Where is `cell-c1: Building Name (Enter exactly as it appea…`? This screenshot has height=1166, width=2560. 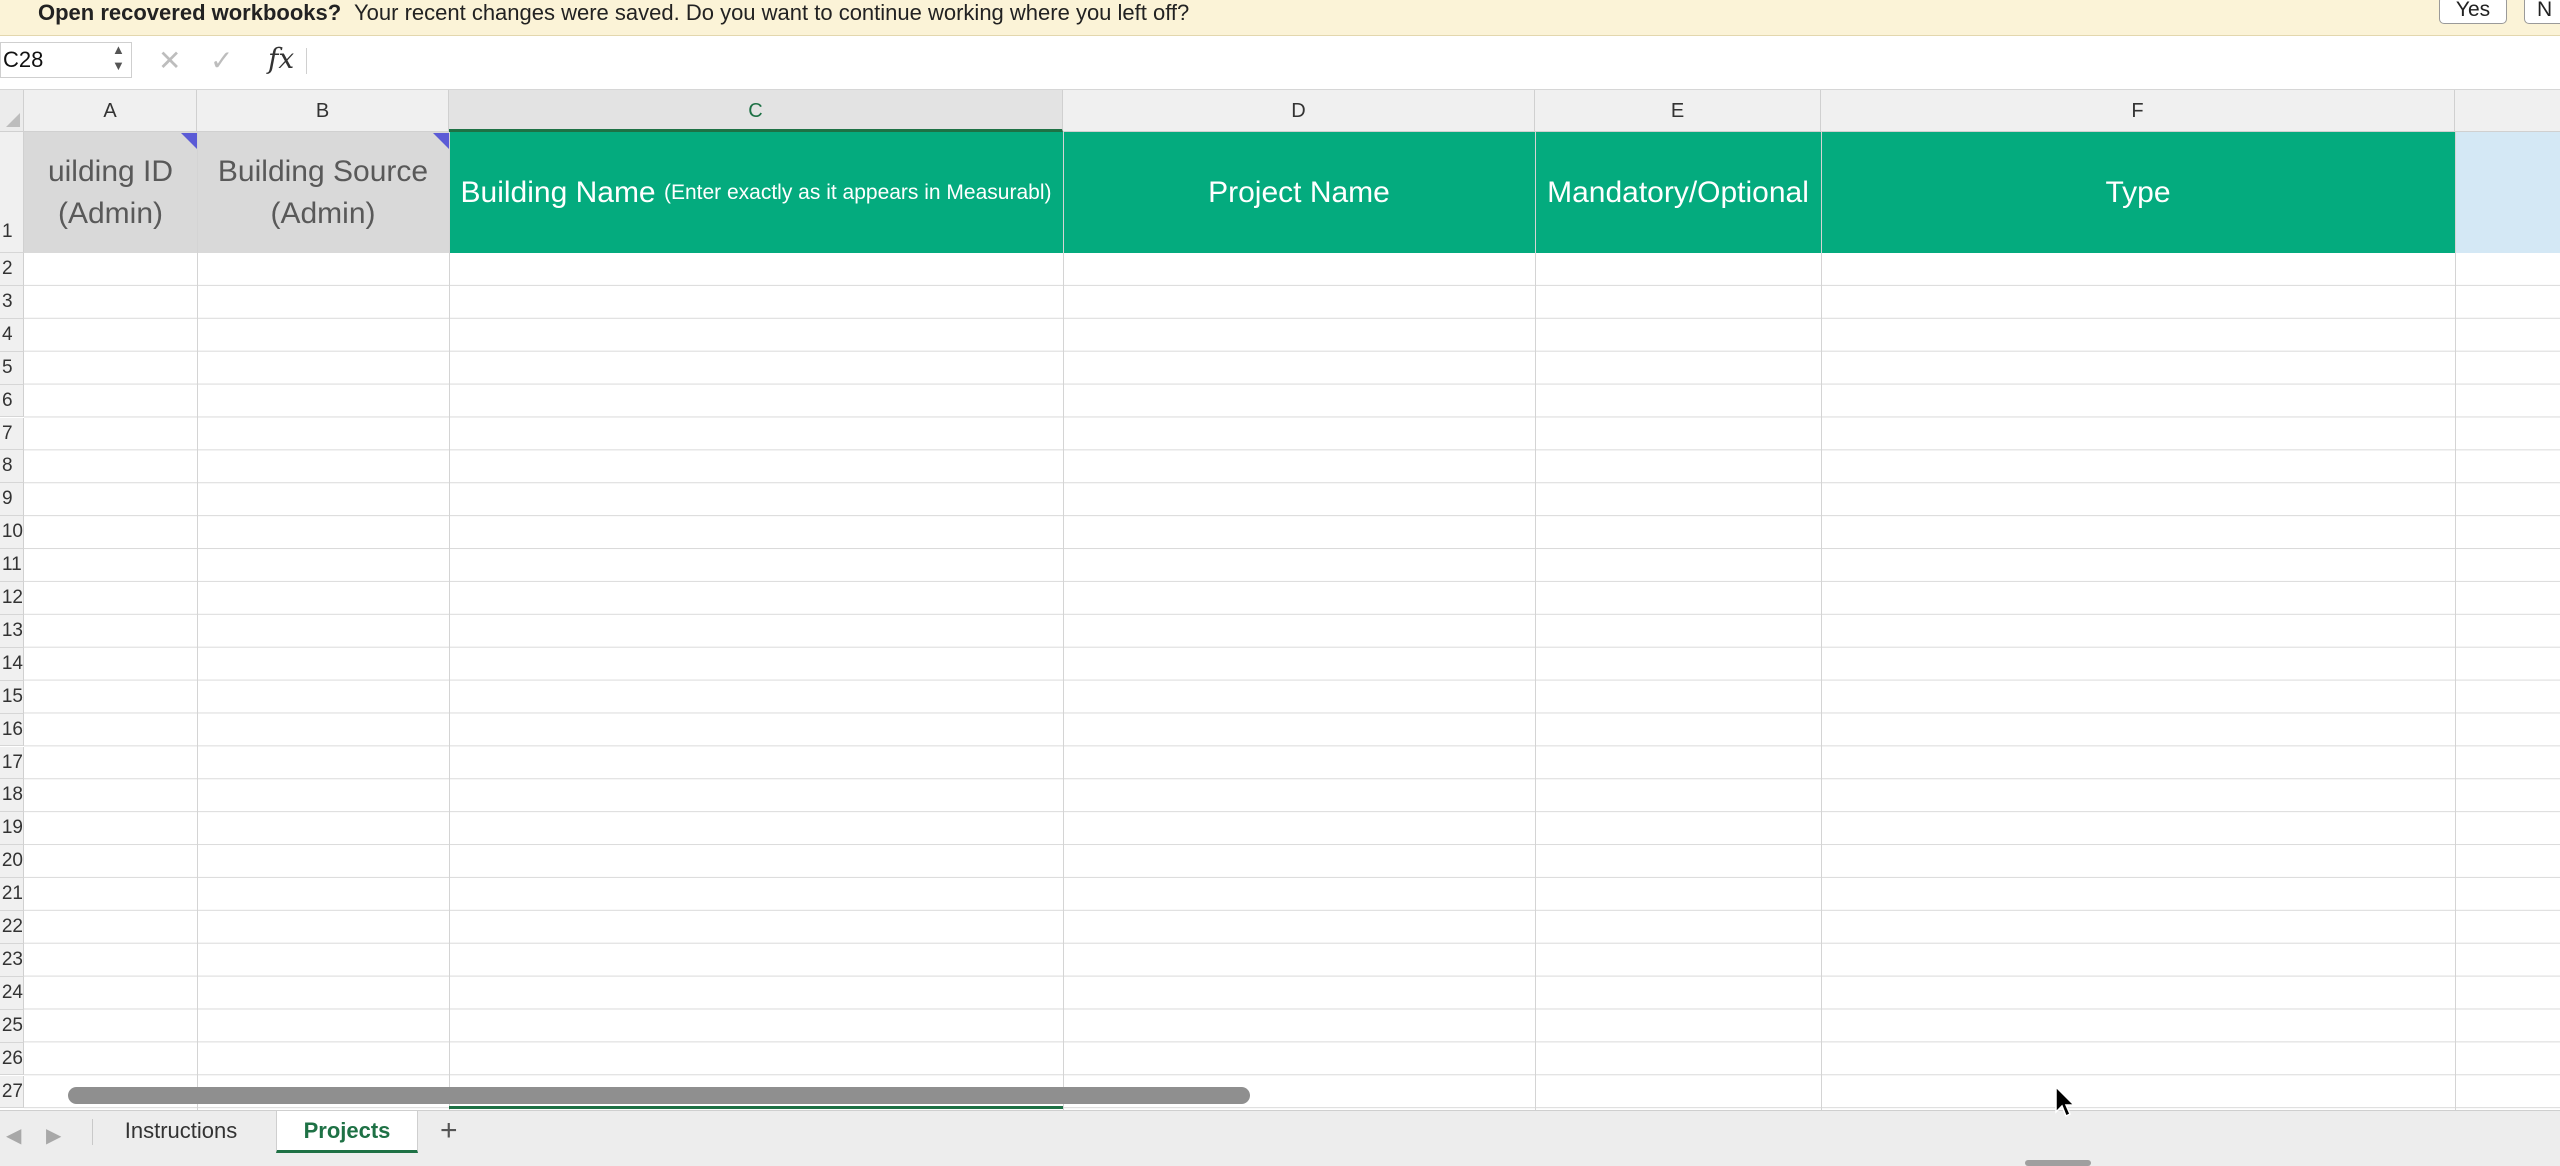
cell-c1: Building Name (Enter exactly as it appea… is located at coordinates (756, 192).